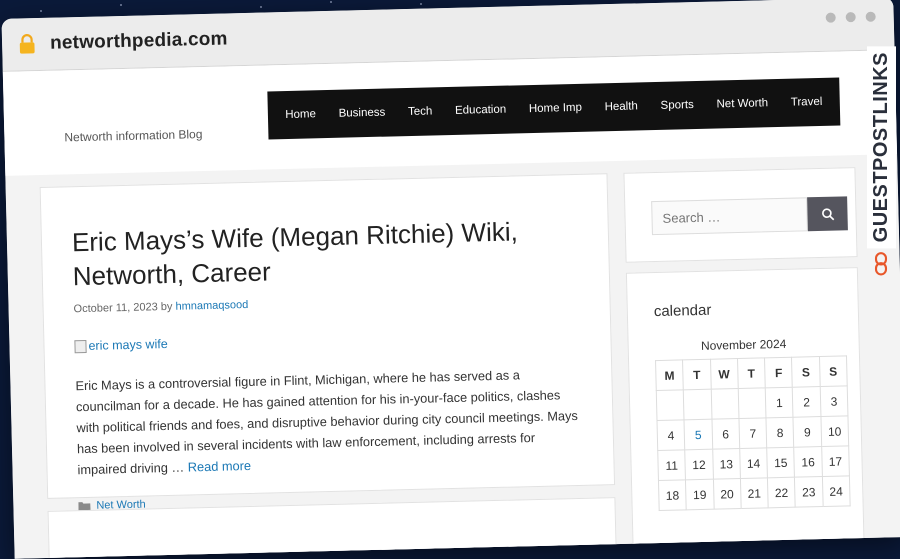 The width and height of the screenshot is (900, 559). I want to click on calendar-day: 17, so click(835, 461).